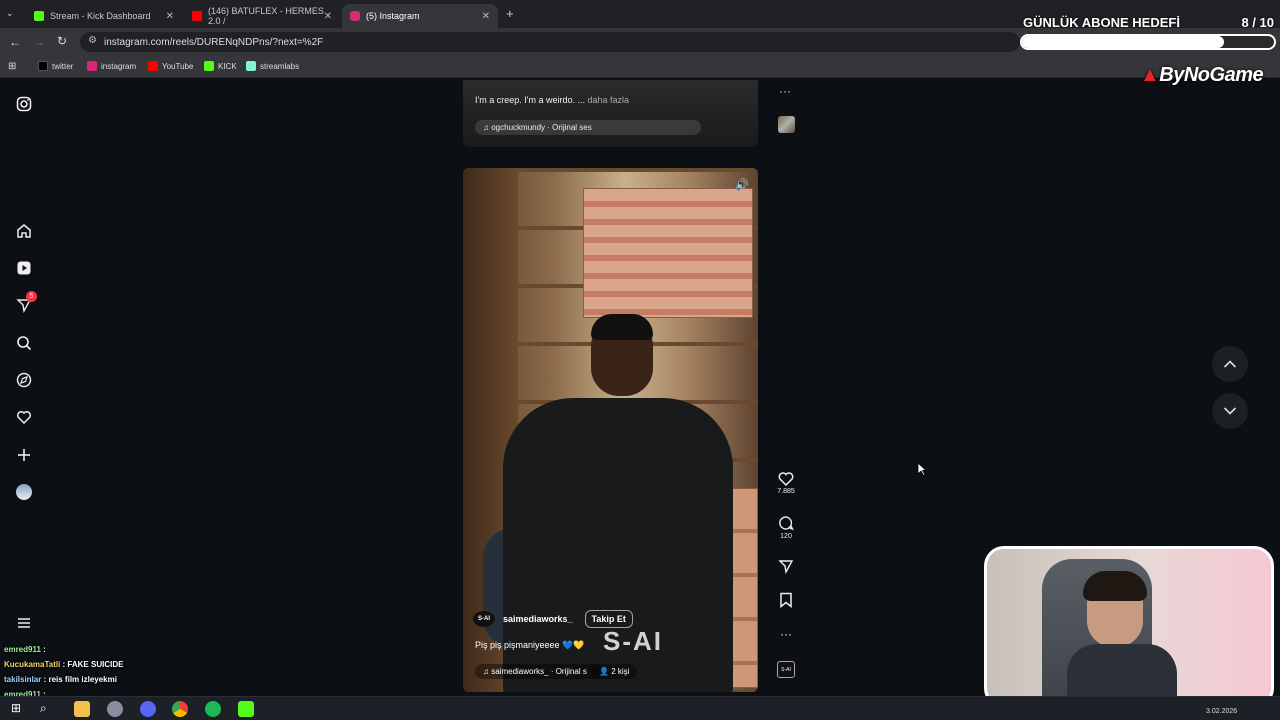 The image size is (1280, 720). What do you see at coordinates (266, 16) in the screenshot?
I see `tab-title: (146) BATUFLEX - HERMES 2.0 /` at bounding box center [266, 16].